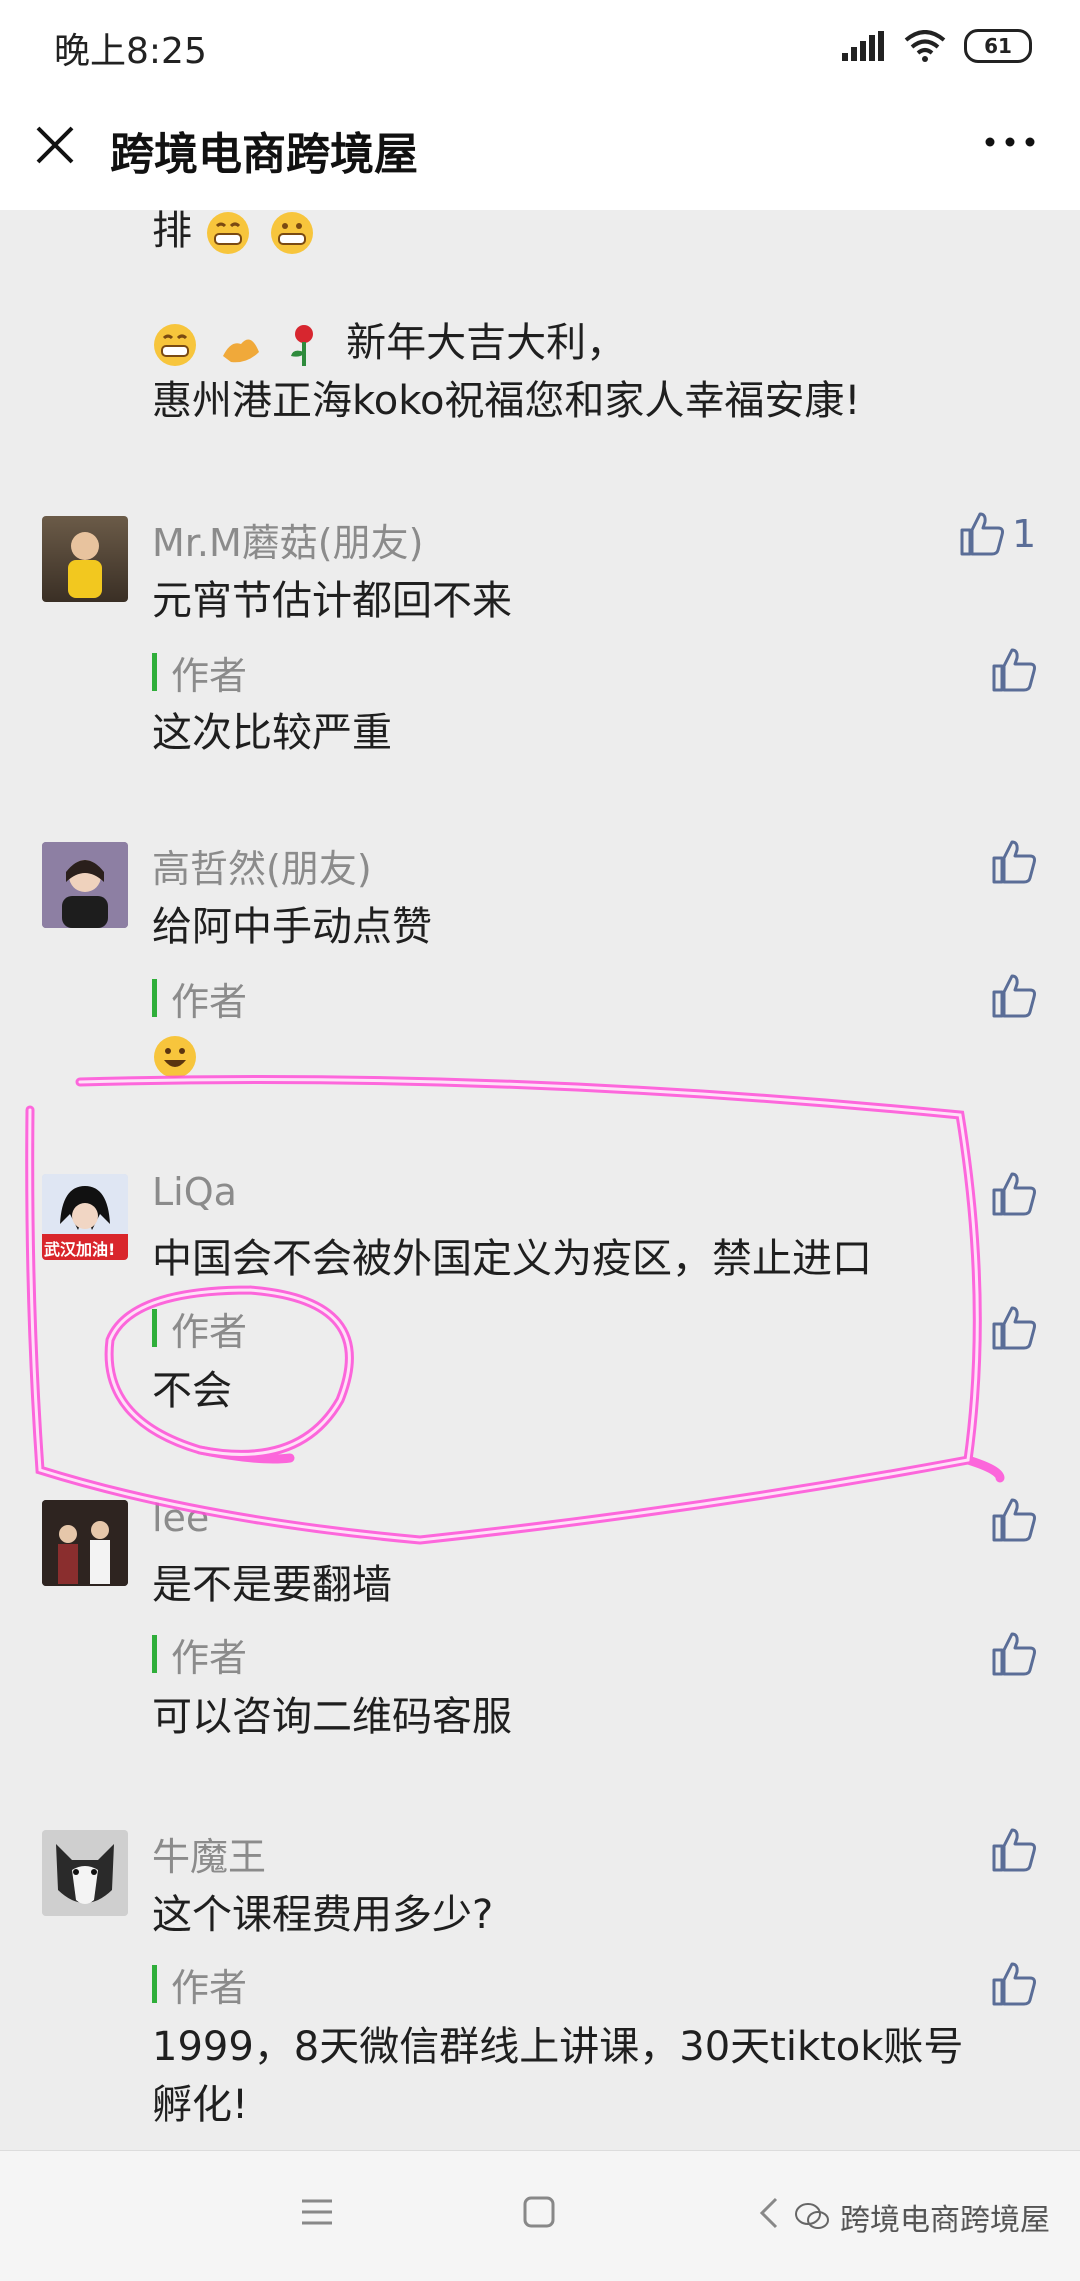  Describe the element at coordinates (506, 401) in the screenshot. I see `post-text-line3: 惠州港正海koko祝福您和家人幸福安康!` at that location.